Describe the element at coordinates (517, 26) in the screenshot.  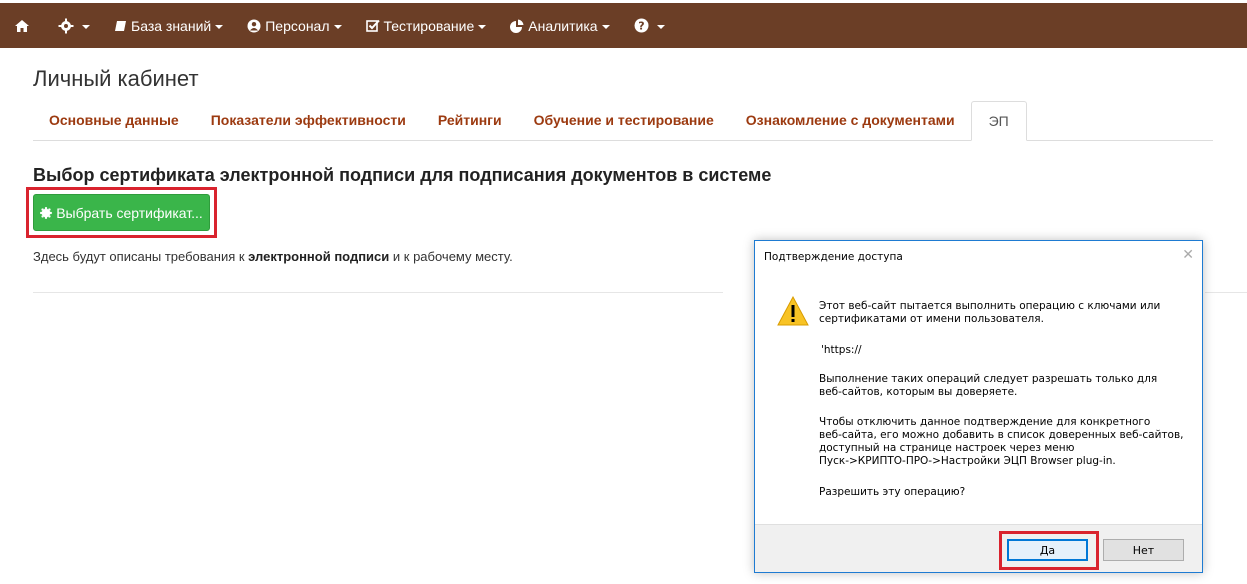
I see `pie-chart-icon` at that location.